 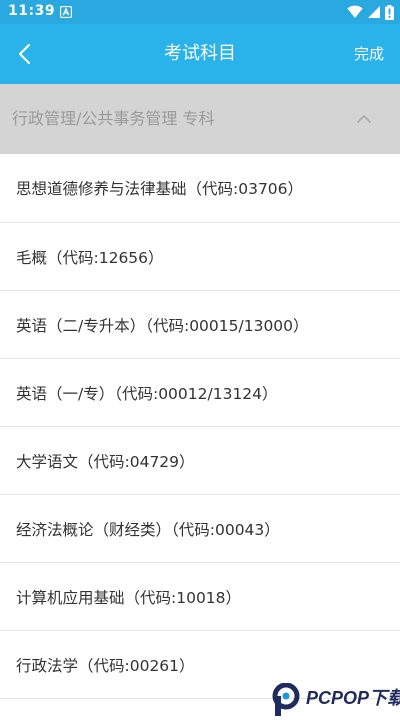 I want to click on subject-item: 毛概（代码:12656）, so click(x=200, y=257).